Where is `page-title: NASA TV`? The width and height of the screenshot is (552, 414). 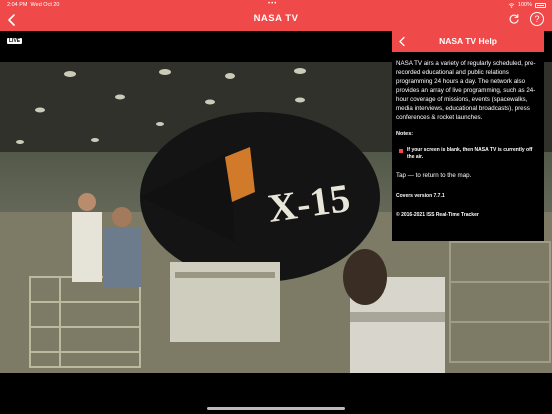
page-title: NASA TV is located at coordinates (276, 18).